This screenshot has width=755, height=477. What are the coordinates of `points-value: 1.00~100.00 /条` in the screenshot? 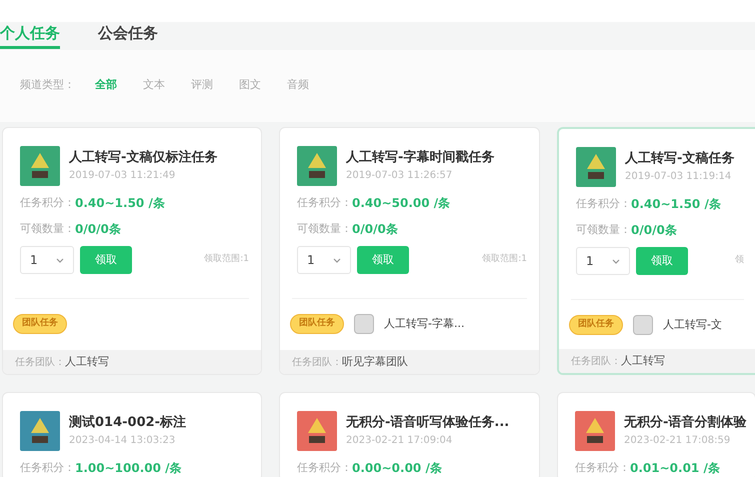 It's located at (128, 468).